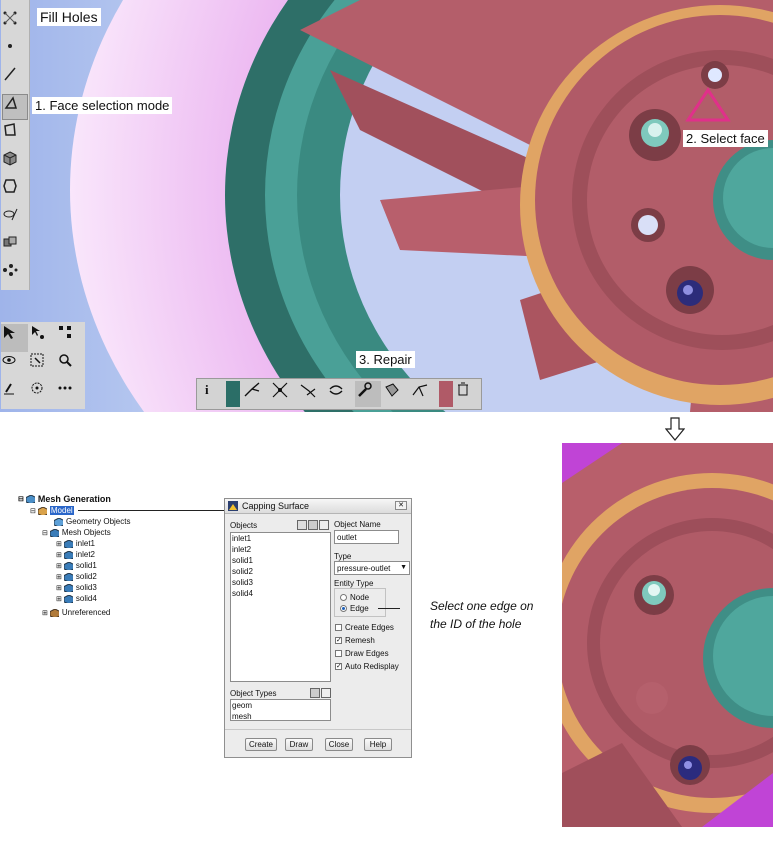 This screenshot has width=773, height=849. What do you see at coordinates (280, 560) in the screenshot?
I see `list-item: solid1` at bounding box center [280, 560].